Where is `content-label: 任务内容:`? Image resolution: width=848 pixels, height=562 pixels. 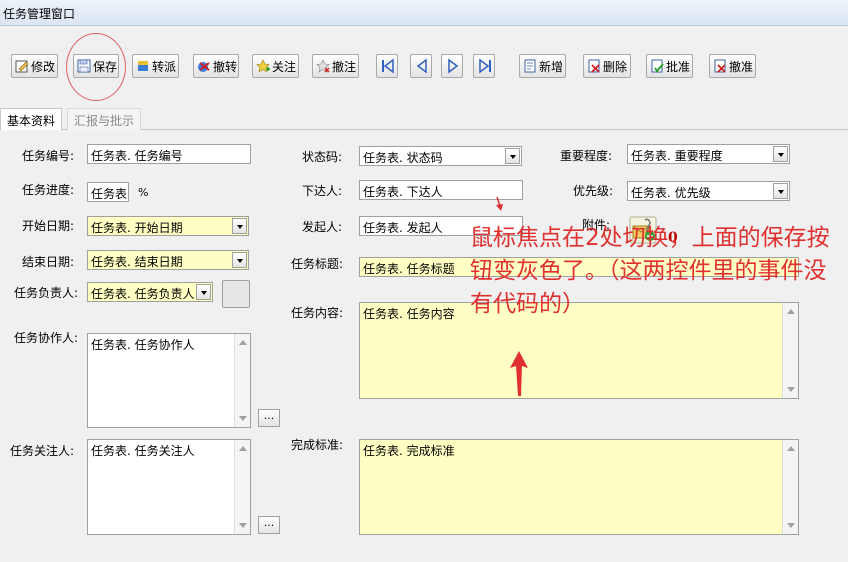 content-label: 任务内容: is located at coordinates (317, 313).